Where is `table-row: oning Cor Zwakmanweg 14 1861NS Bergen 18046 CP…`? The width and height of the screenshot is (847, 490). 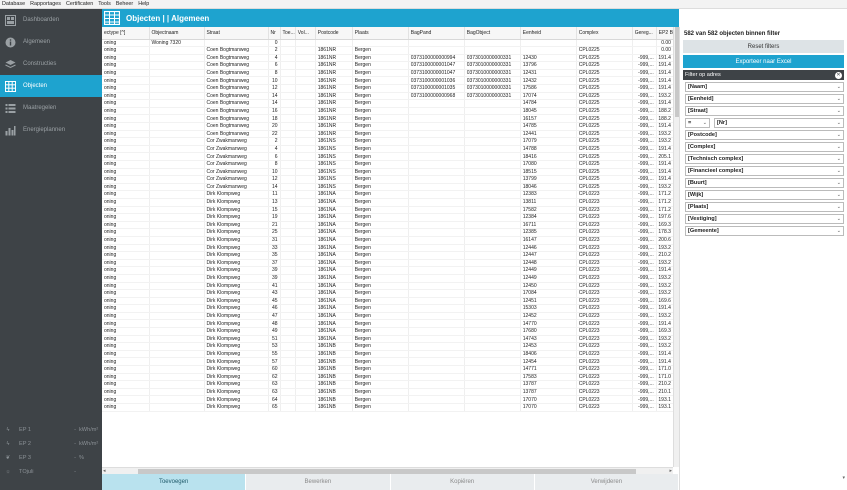 table-row: oning Cor Zwakmanweg 14 1861NS Bergen 18046 CP… is located at coordinates (388, 187).